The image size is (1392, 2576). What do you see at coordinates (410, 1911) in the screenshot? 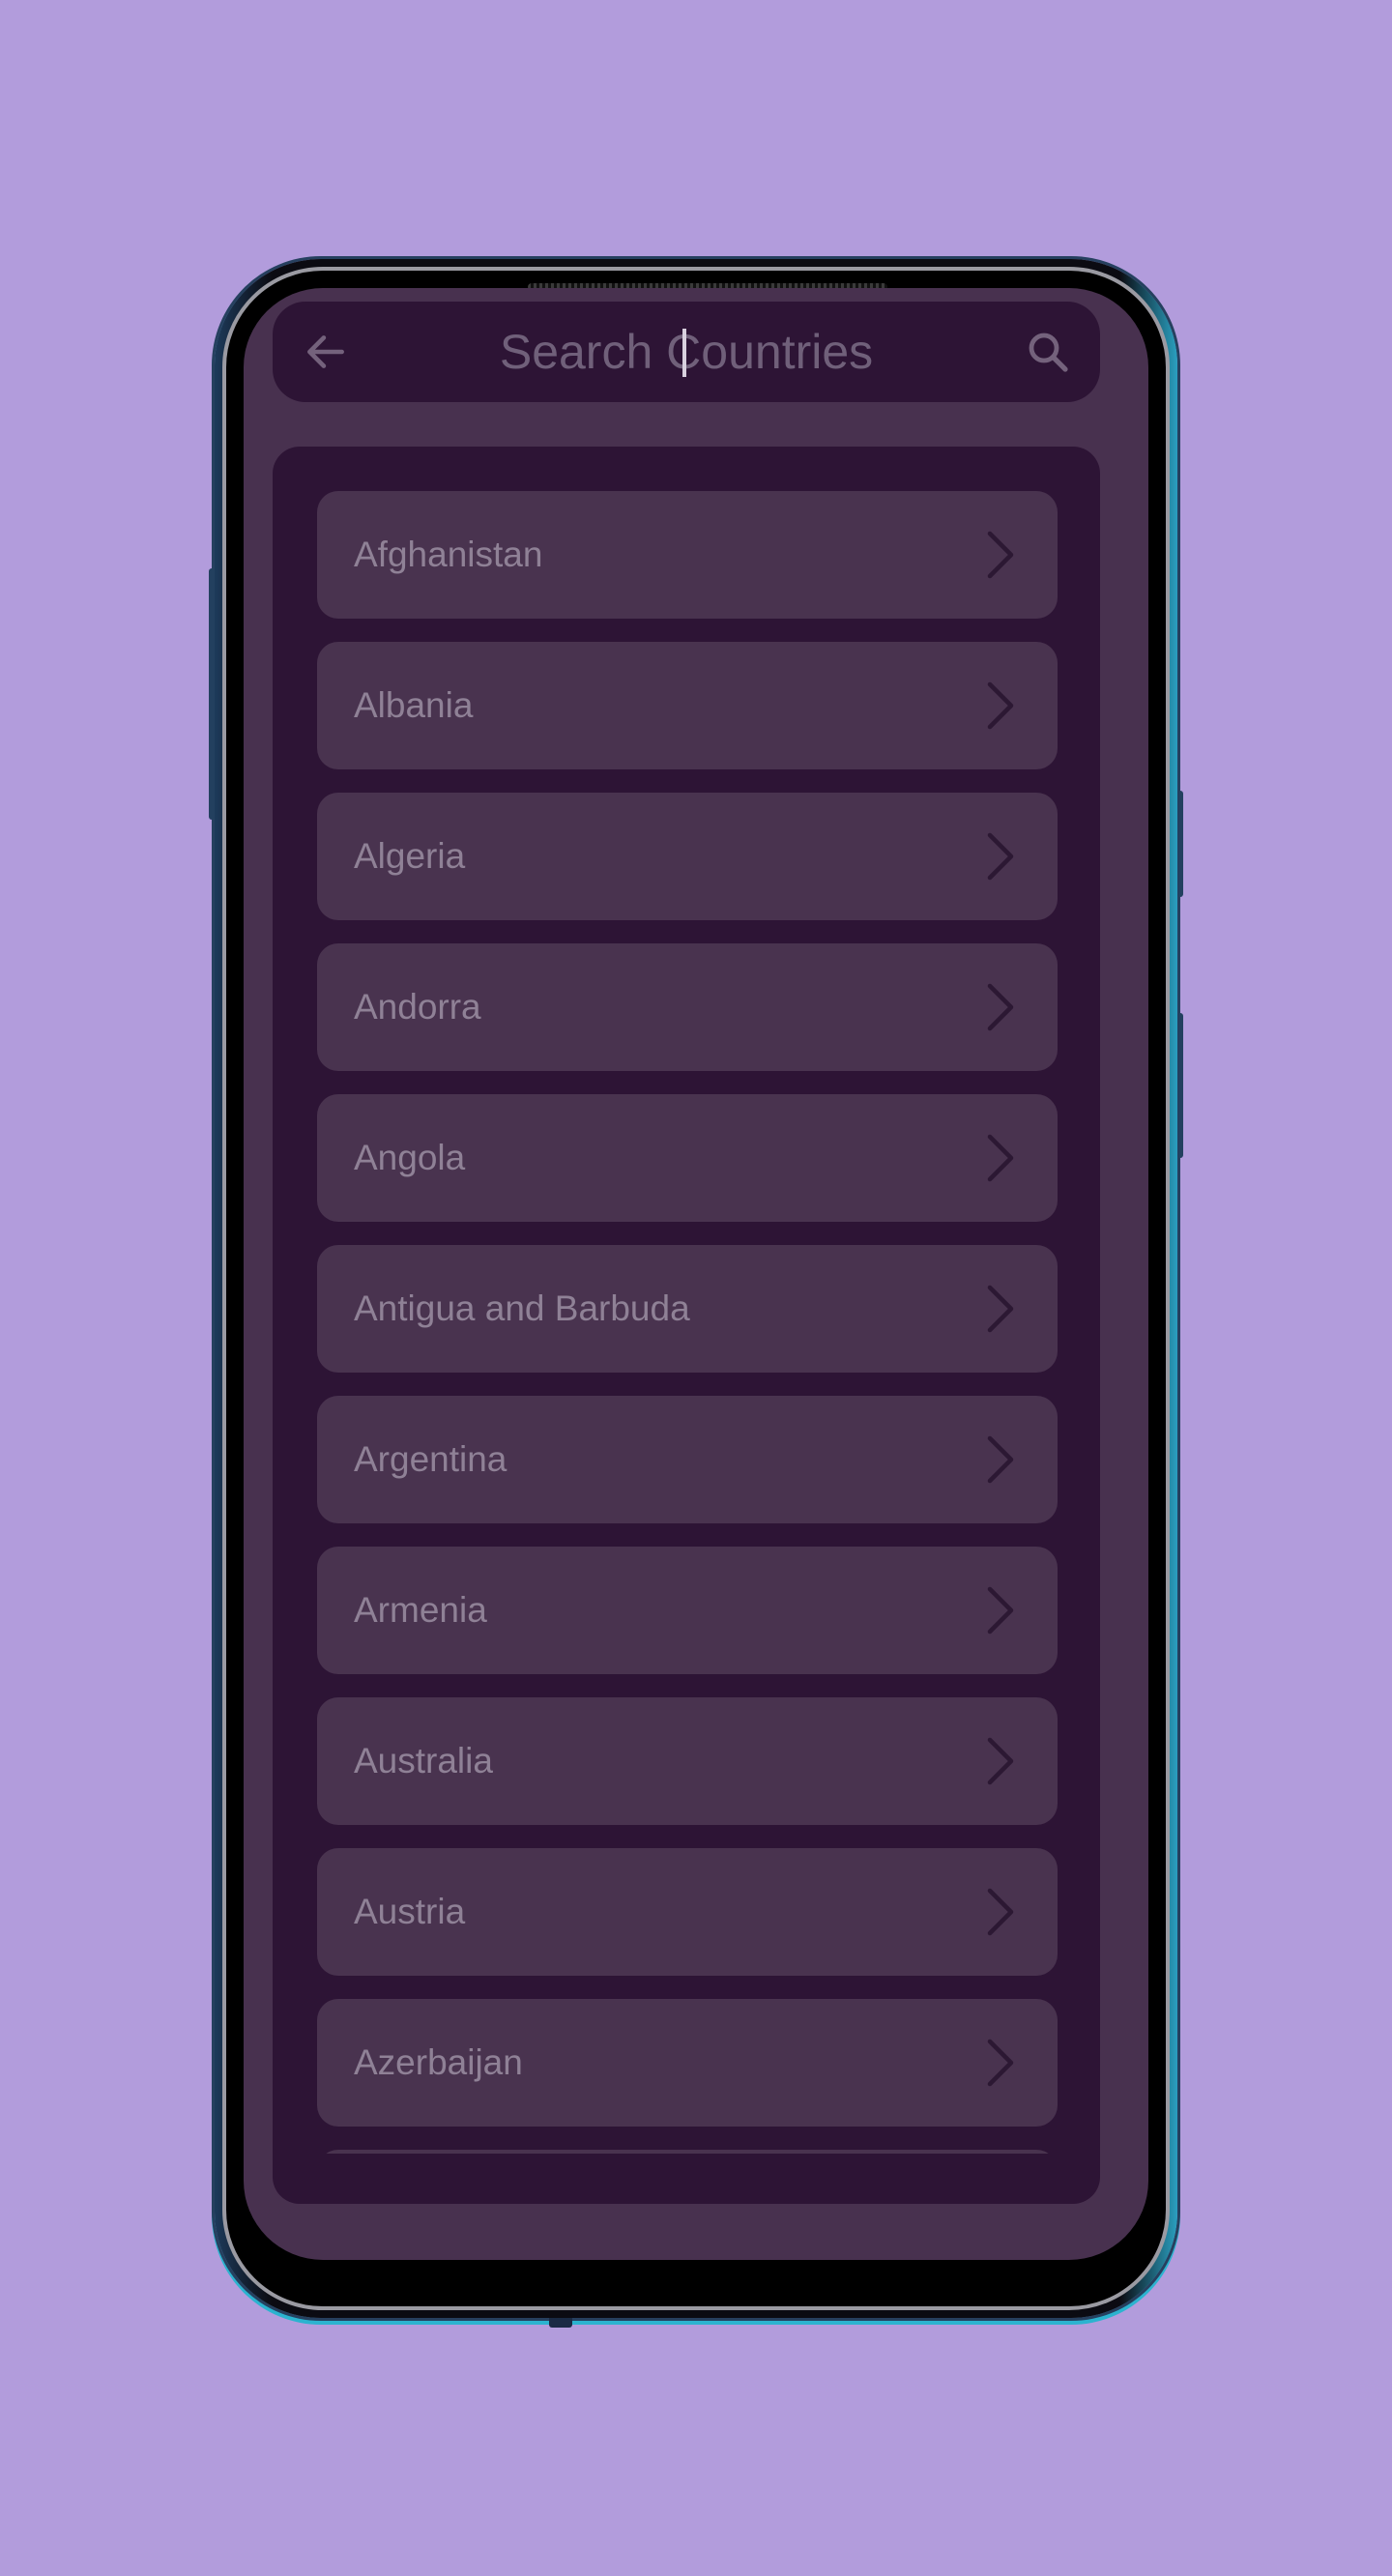
I see `country-name: Austria` at bounding box center [410, 1911].